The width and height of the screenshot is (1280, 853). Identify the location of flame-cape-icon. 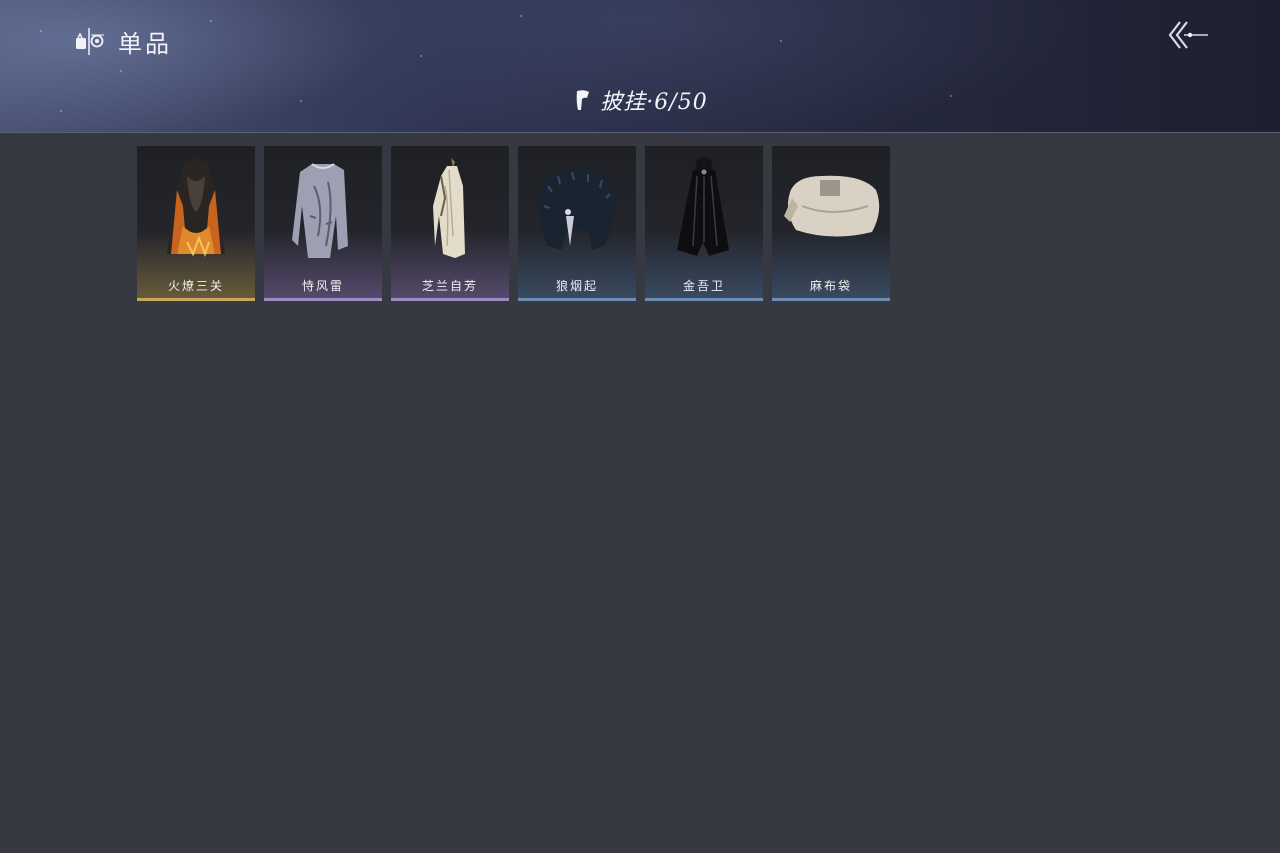
(196, 208).